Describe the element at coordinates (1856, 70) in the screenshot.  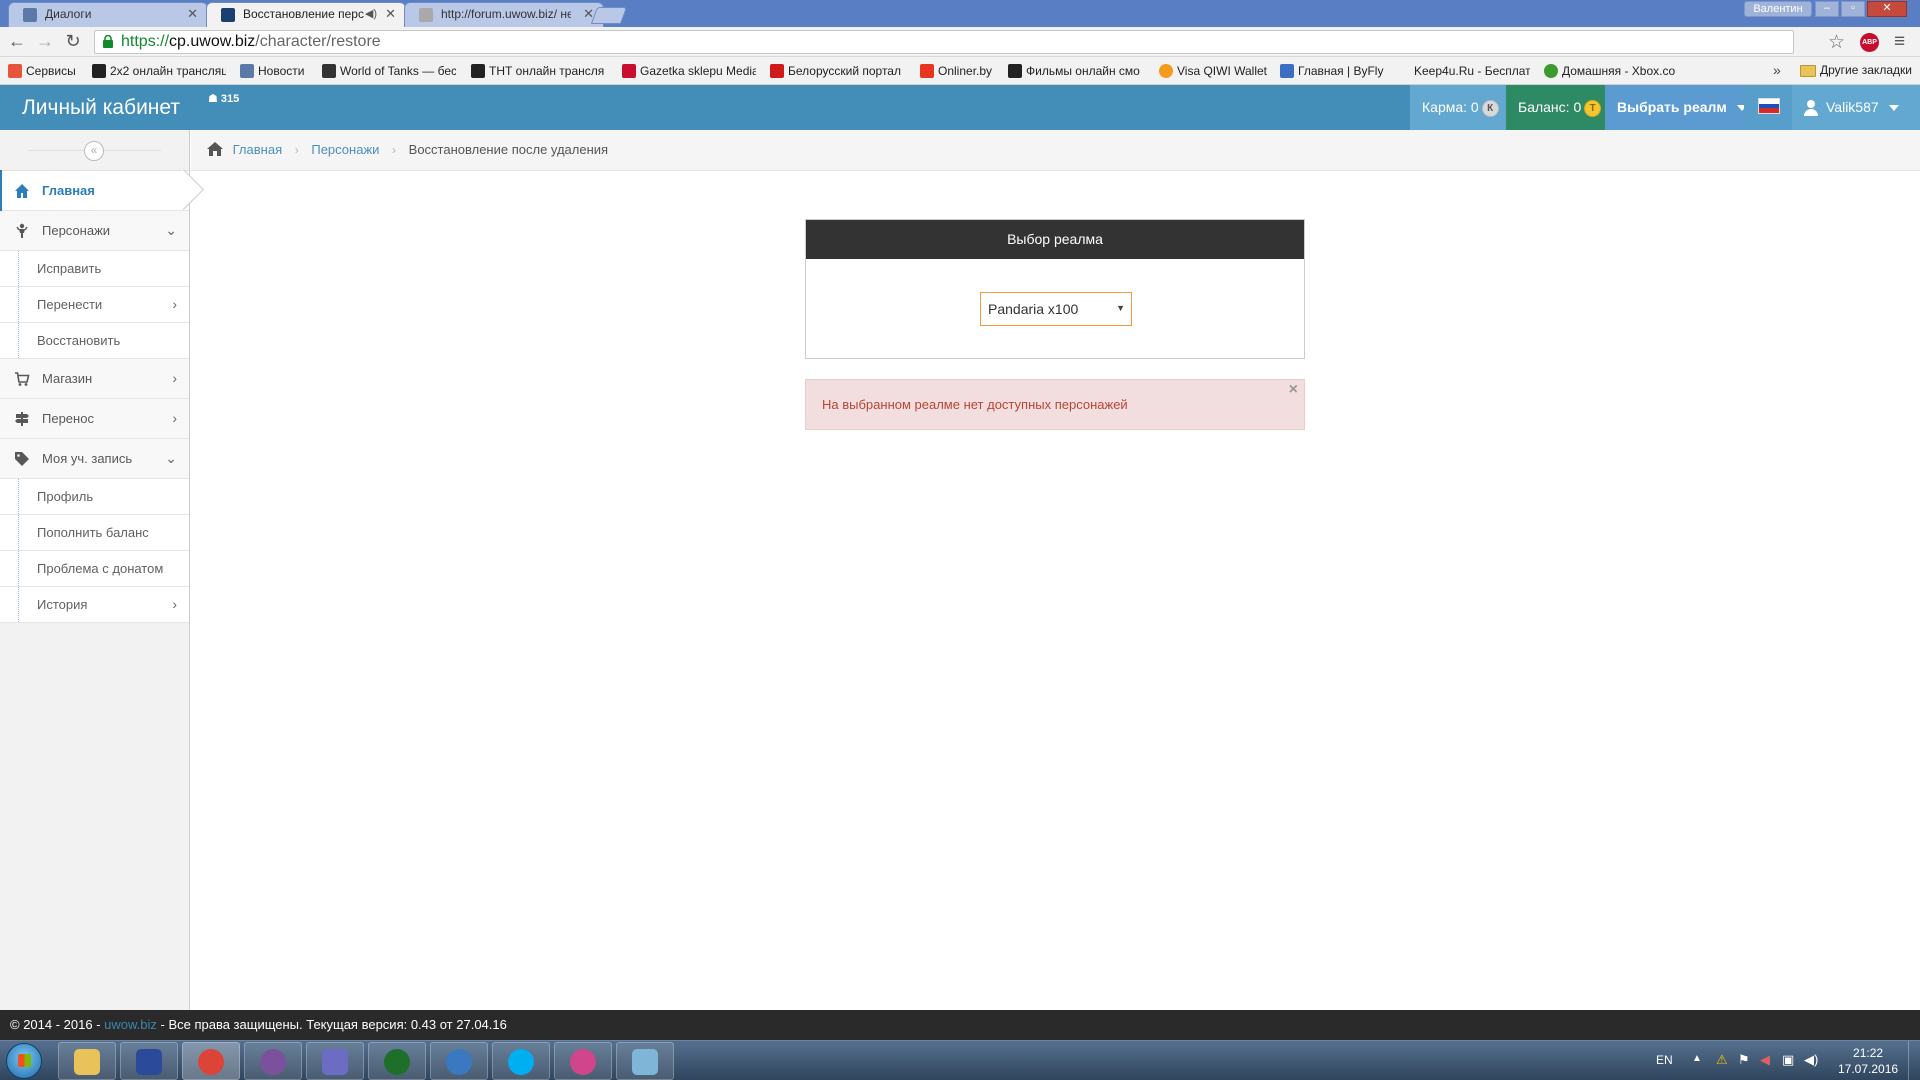
I see `other-bookmarks-folder: Другие закладки` at that location.